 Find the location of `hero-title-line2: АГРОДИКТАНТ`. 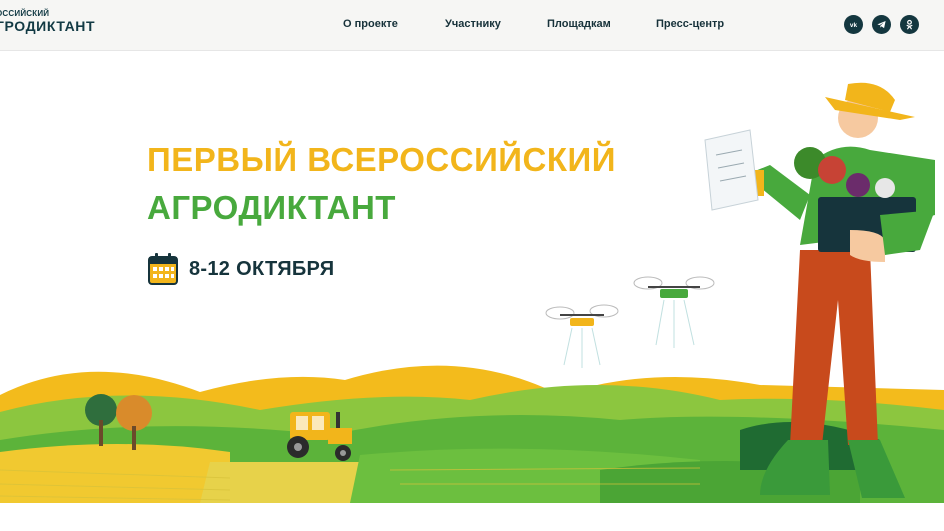

hero-title-line2: АГРОДИКТАНТ is located at coordinates (271, 207).